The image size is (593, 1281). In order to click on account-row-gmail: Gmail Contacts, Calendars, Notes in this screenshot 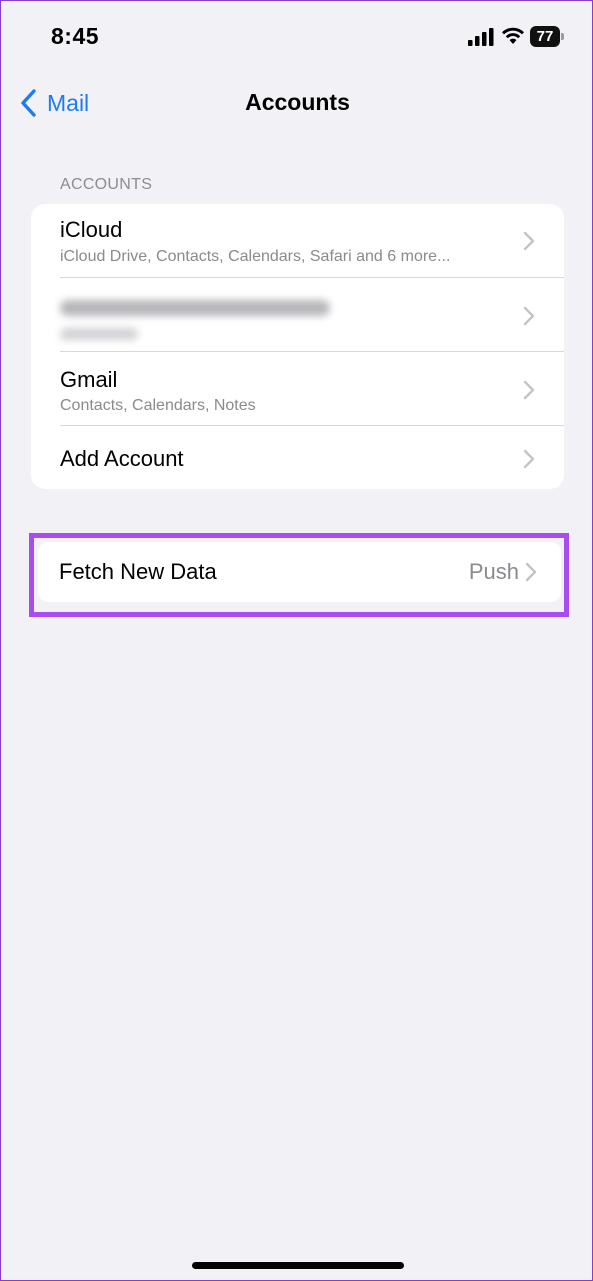, I will do `click(297, 389)`.